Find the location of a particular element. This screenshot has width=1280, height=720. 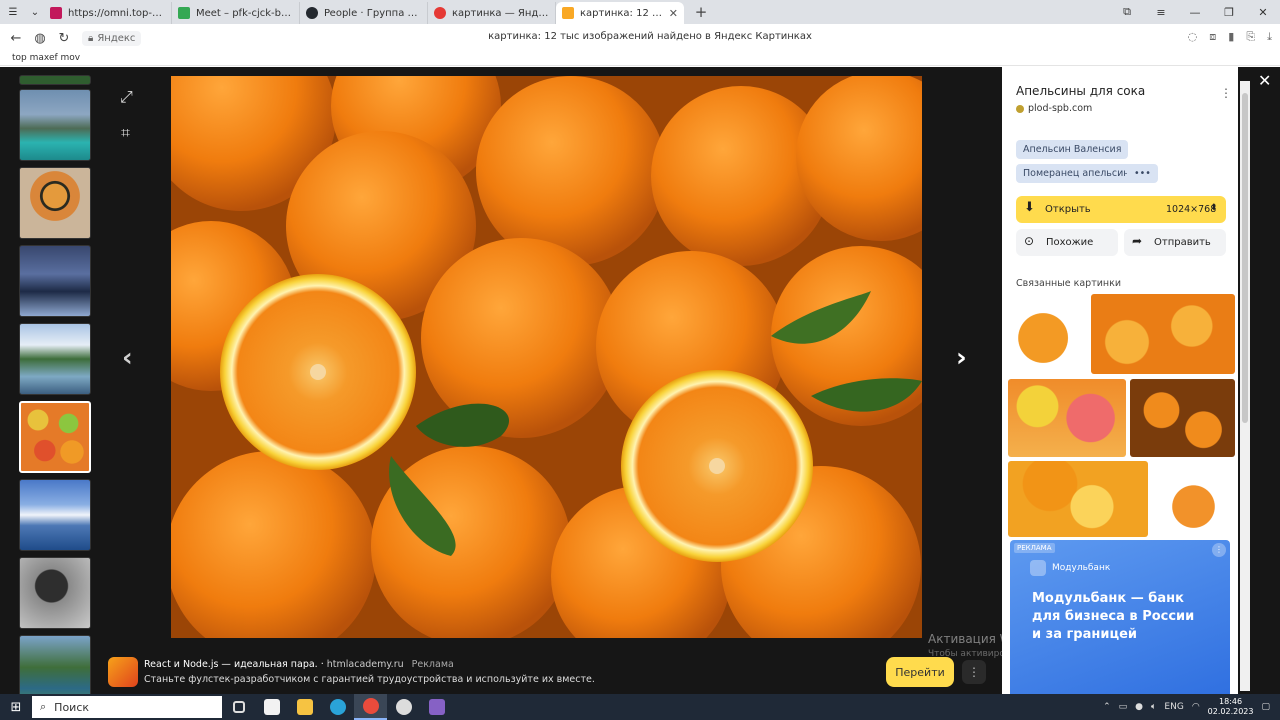

extensions-icon: ⧈ is located at coordinates (1212, 37).